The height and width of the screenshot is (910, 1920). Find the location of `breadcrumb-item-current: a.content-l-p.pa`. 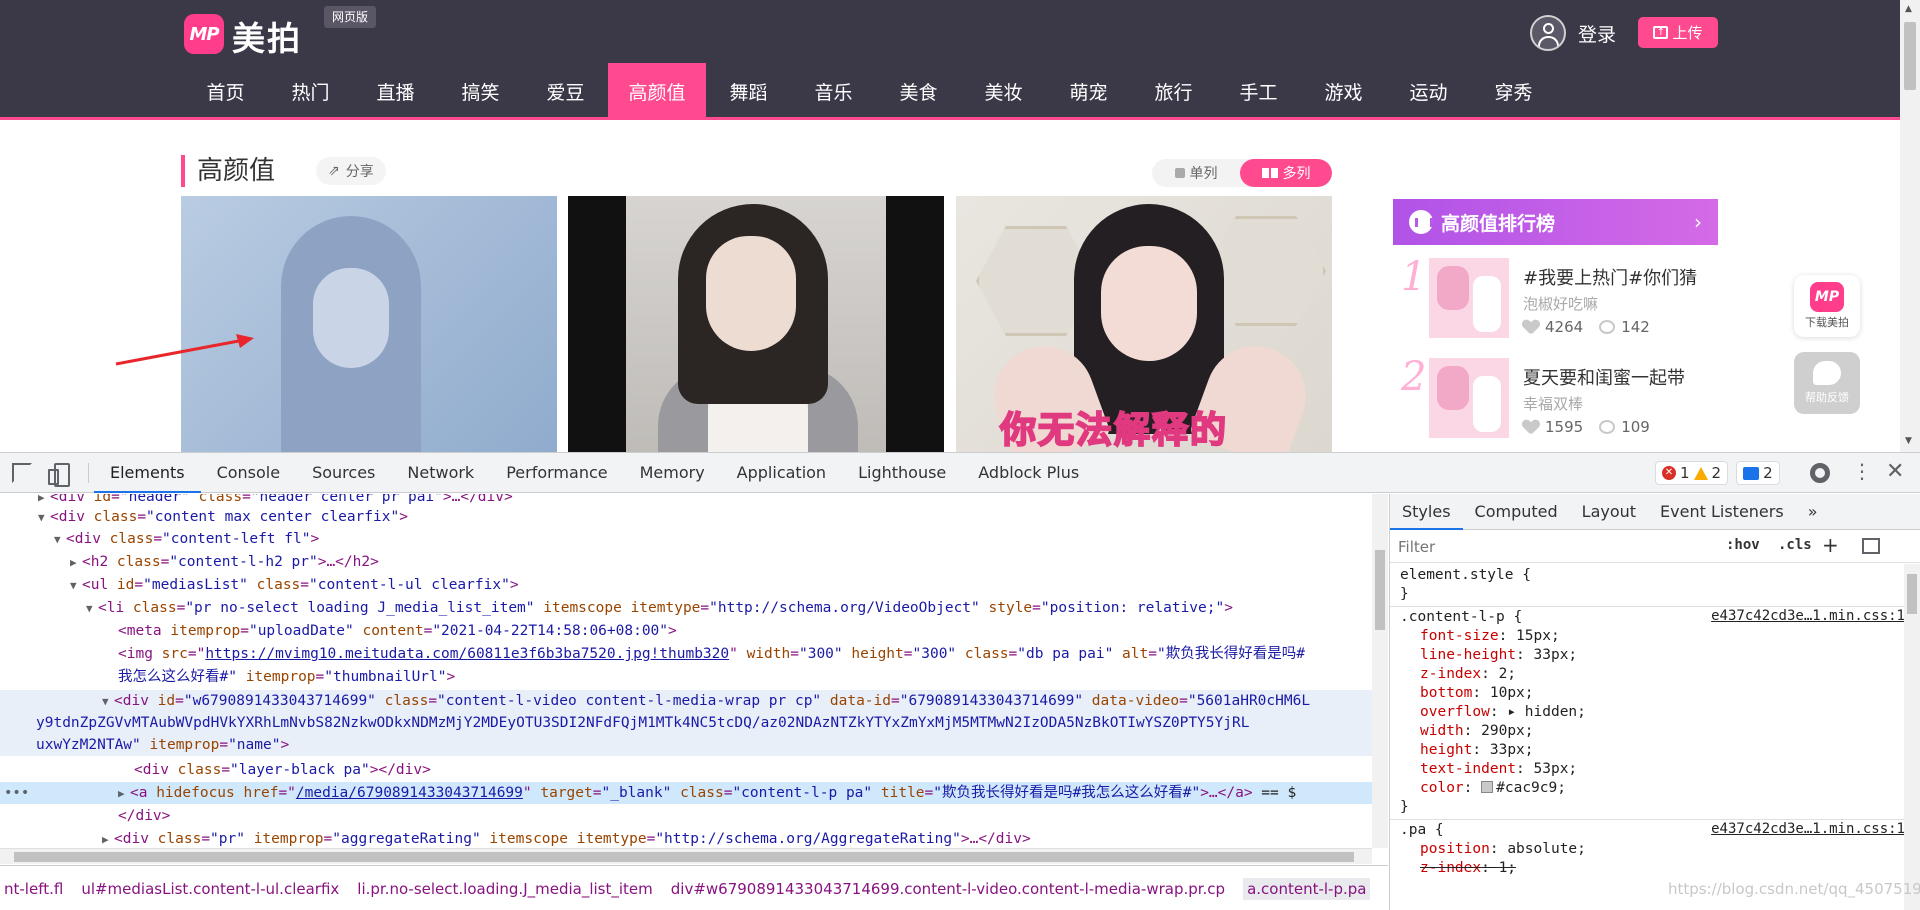

breadcrumb-item-current: a.content-l-p.pa is located at coordinates (1307, 888).